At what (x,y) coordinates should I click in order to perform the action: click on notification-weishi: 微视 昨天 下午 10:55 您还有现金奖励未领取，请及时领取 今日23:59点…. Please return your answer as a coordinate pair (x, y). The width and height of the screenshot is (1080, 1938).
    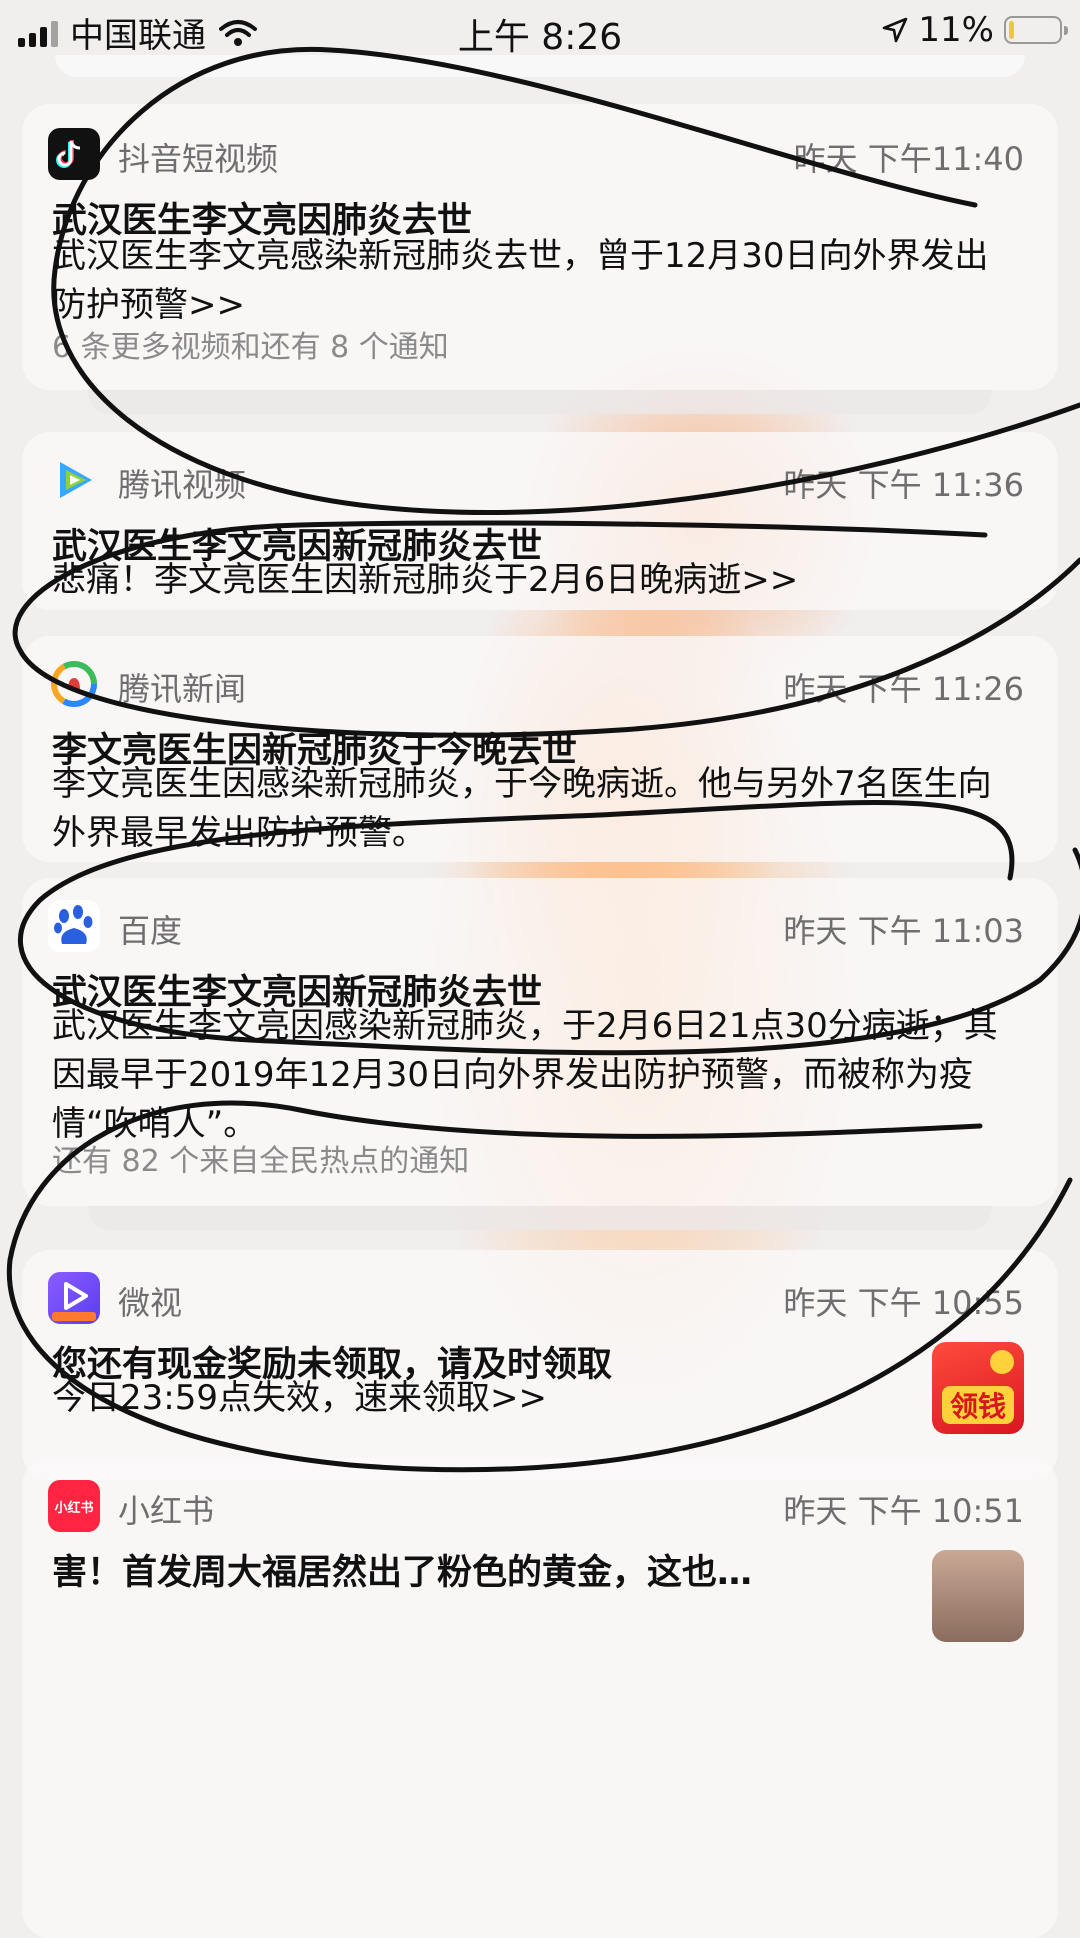
    Looking at the image, I should click on (540, 1365).